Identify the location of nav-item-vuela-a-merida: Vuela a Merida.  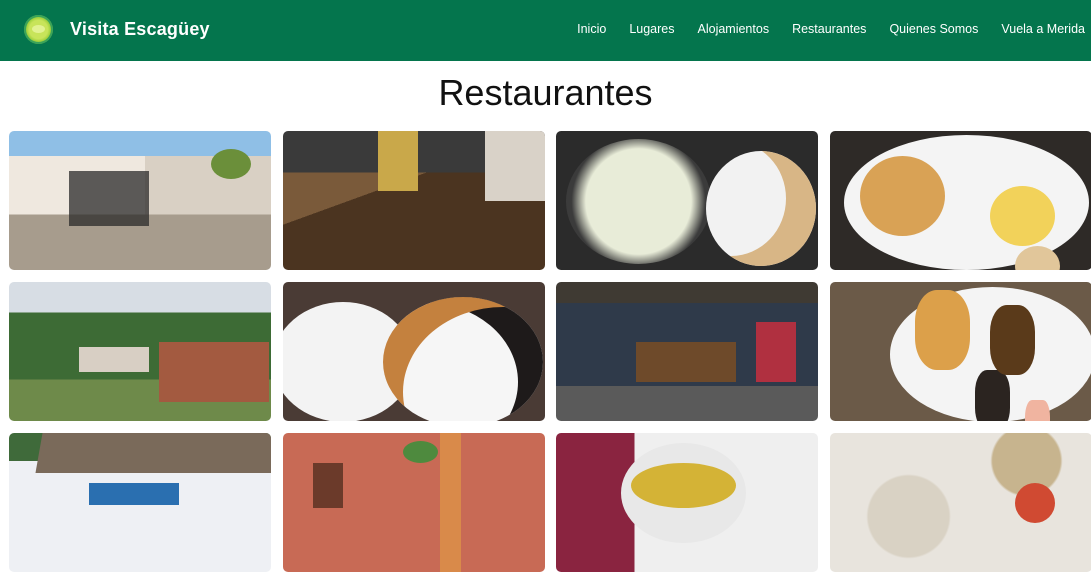
(1043, 29).